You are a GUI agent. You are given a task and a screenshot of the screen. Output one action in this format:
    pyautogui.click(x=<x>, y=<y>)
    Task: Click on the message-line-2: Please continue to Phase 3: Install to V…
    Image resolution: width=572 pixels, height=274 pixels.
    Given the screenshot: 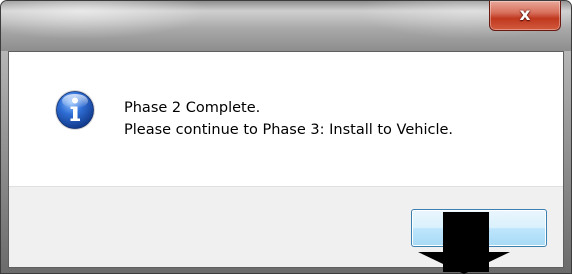 What is the action you would take?
    pyautogui.click(x=288, y=130)
    